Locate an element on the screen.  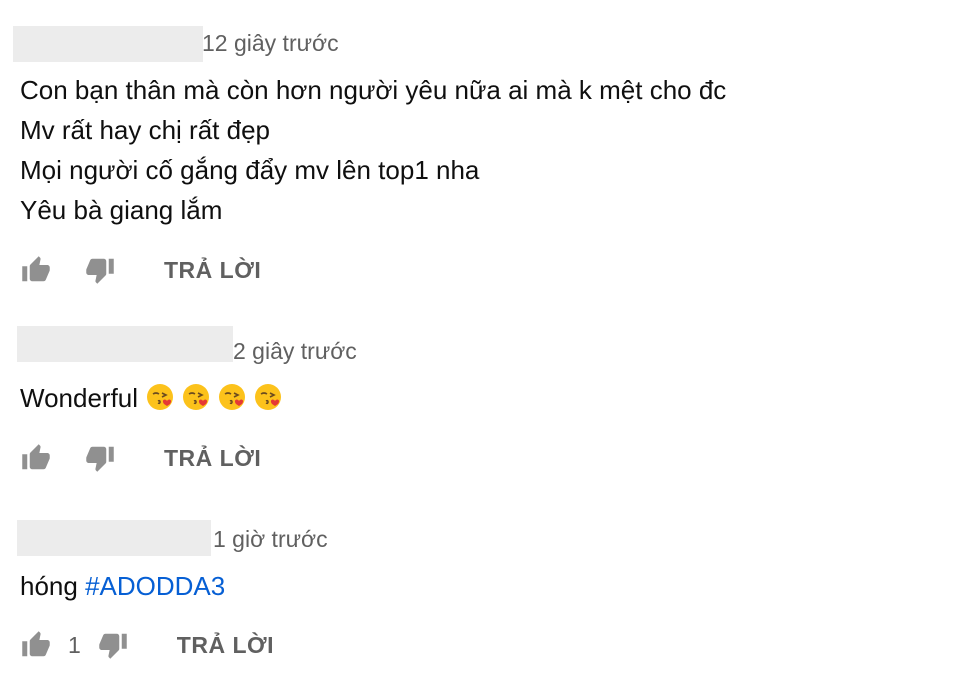
comment-text-line: Yêu bà giang lắm is located at coordinates (121, 210).